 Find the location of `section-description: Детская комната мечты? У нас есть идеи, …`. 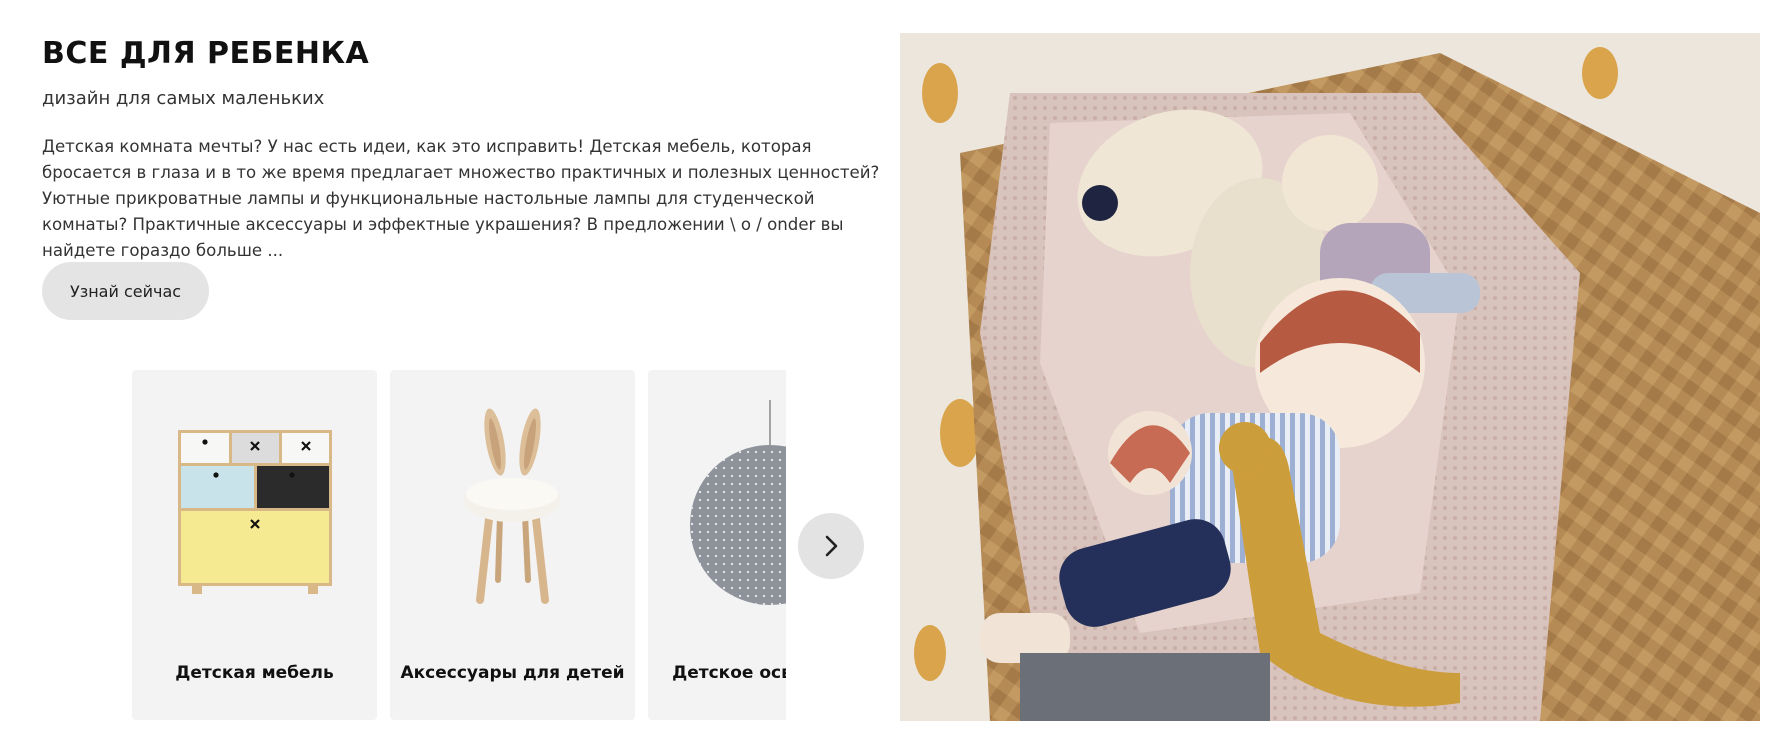

section-description: Детская комната мечты? У нас есть идеи, … is located at coordinates (461, 198).